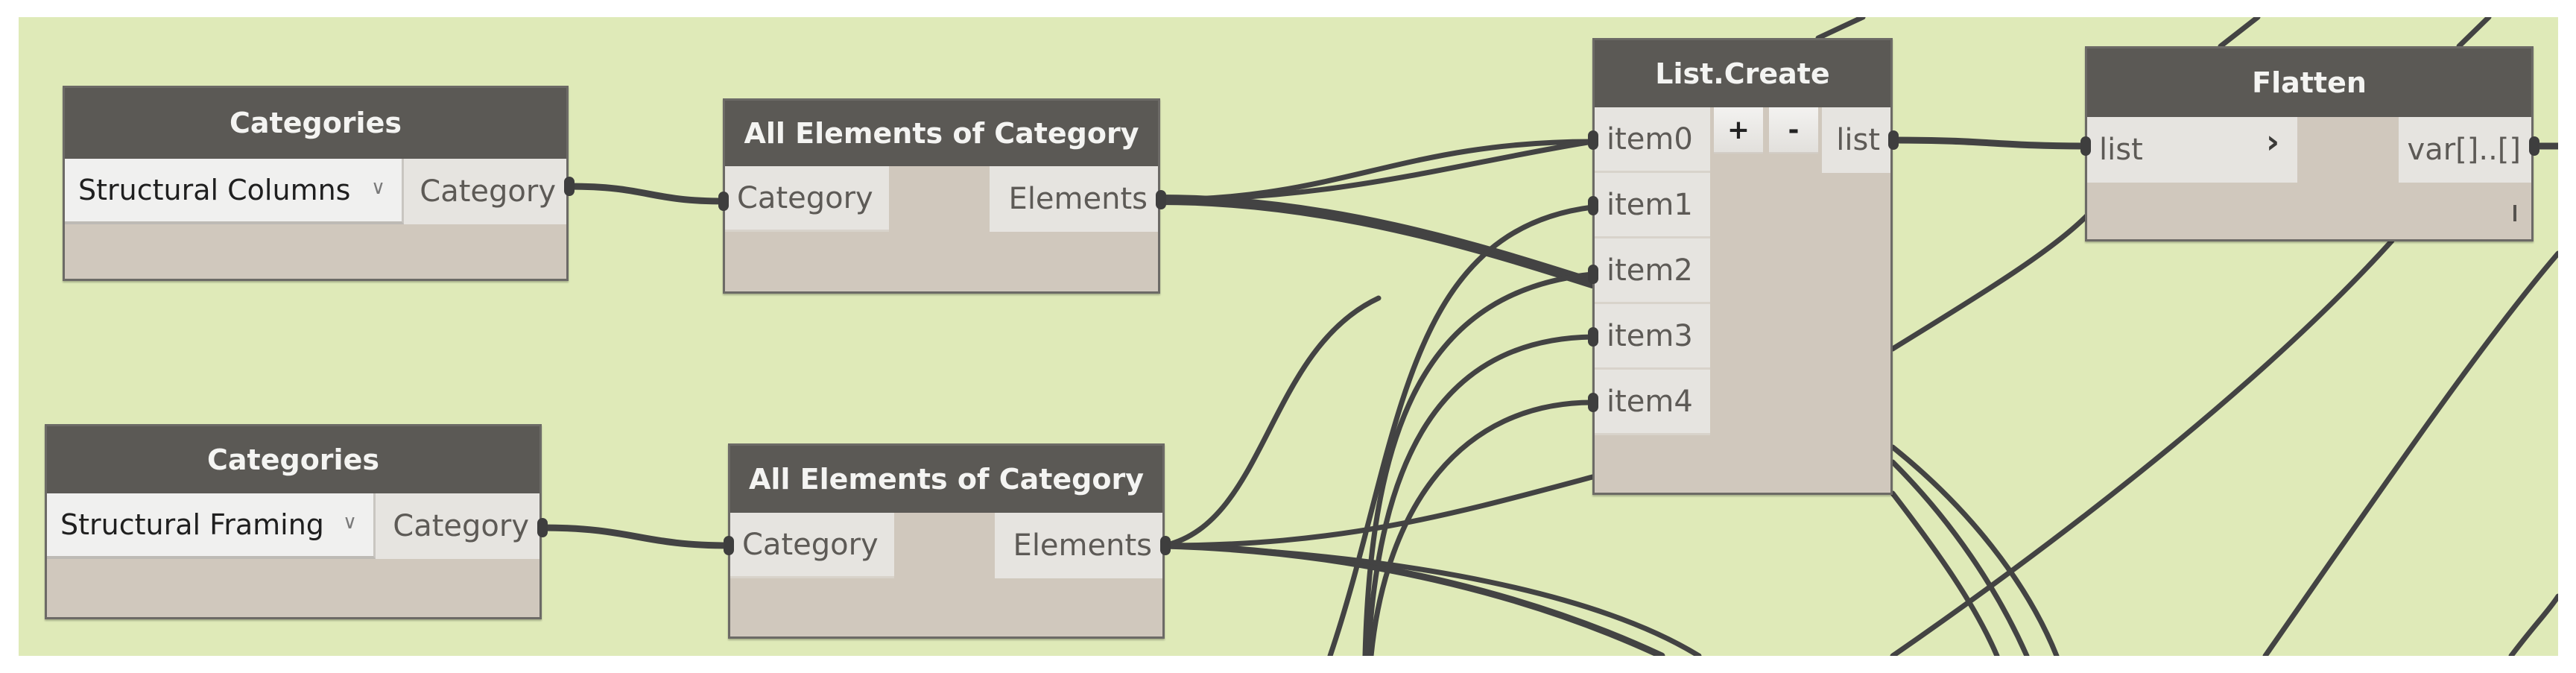 This screenshot has width=2576, height=673. I want to click on dropdown-selected-value: Structural Framing, so click(192, 524).